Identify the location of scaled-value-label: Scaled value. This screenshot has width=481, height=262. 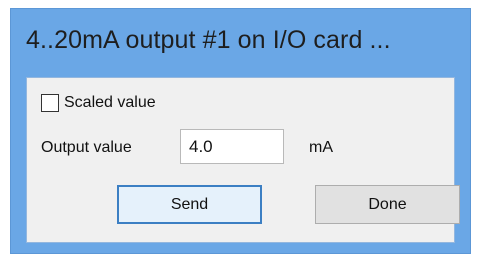
(110, 102).